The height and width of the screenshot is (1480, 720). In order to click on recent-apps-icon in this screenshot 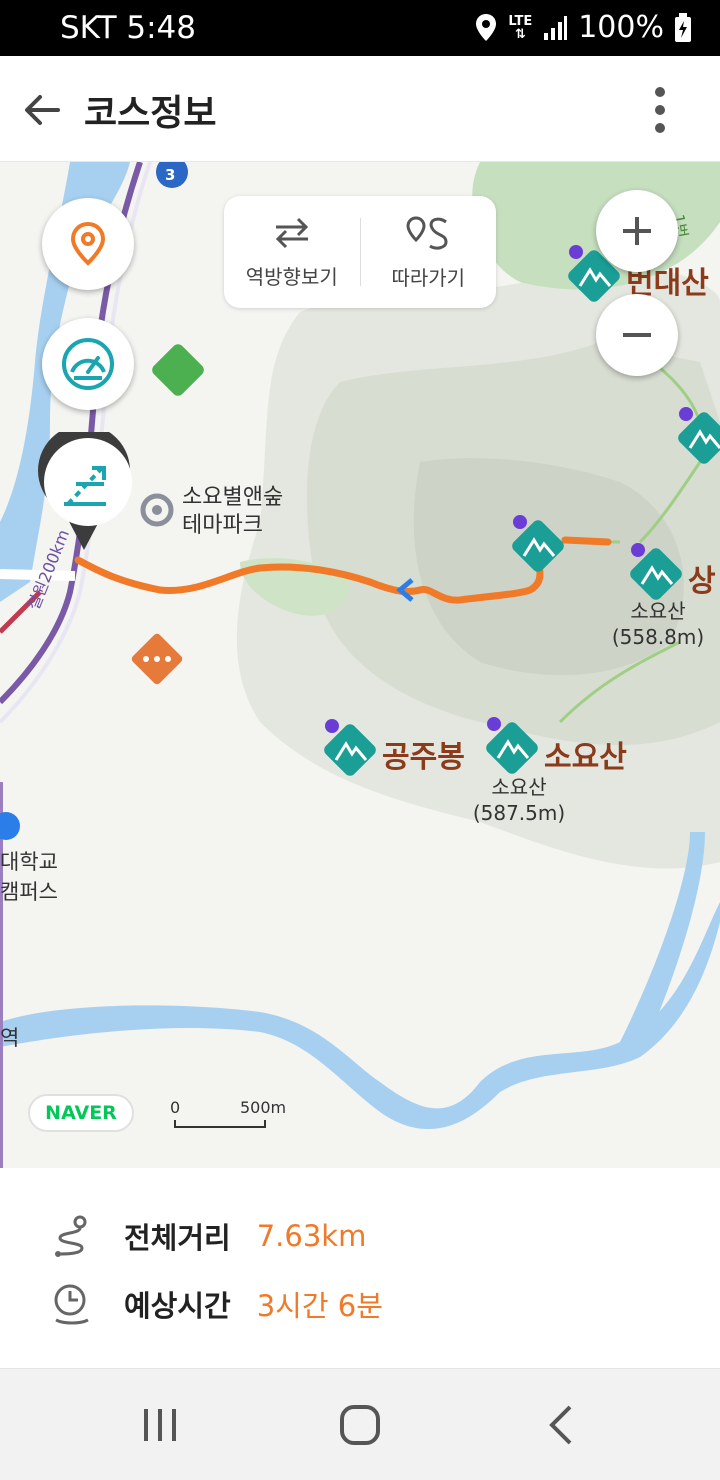, I will do `click(160, 1425)`.